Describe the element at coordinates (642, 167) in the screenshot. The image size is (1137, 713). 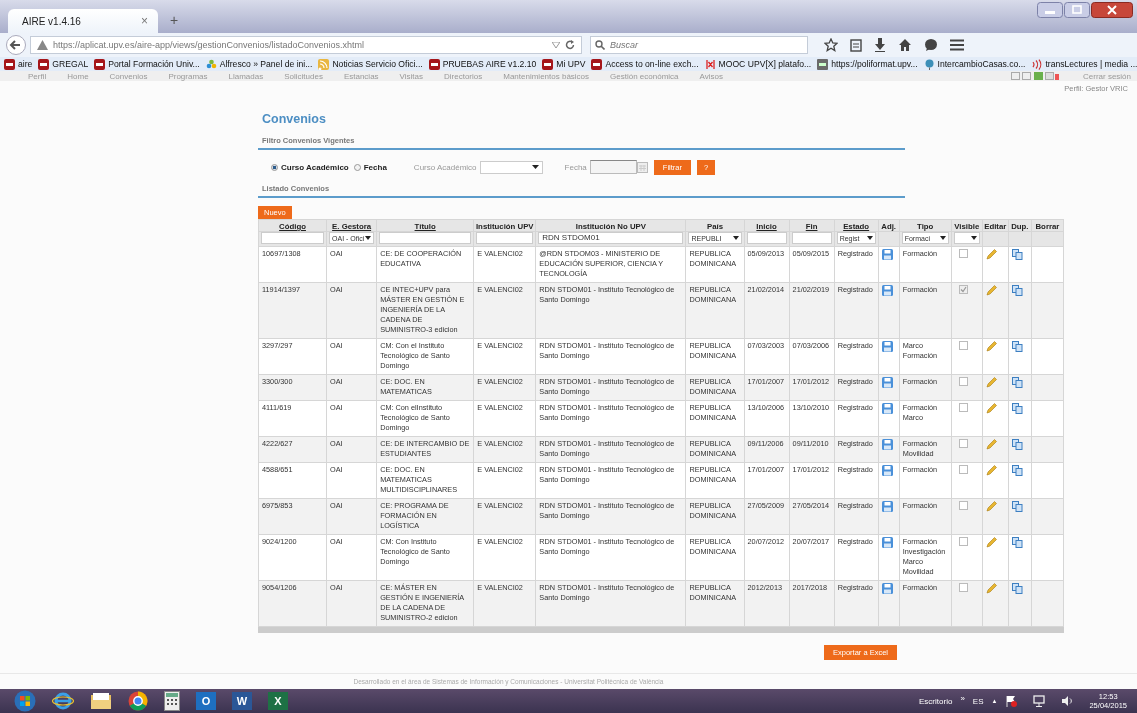
I see `calendar-icon` at that location.